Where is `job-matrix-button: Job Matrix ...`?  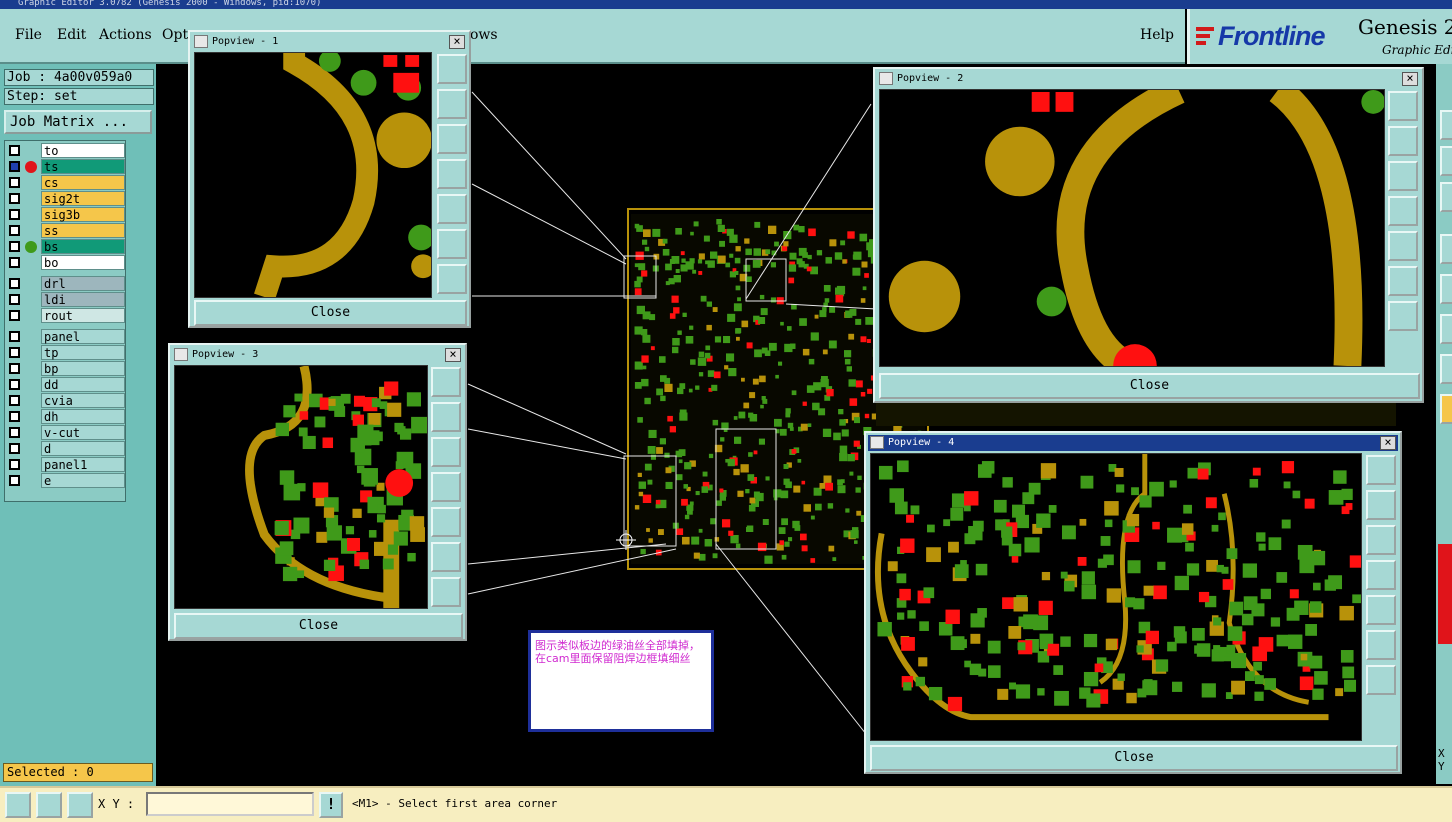
job-matrix-button: Job Matrix ... is located at coordinates (78, 122).